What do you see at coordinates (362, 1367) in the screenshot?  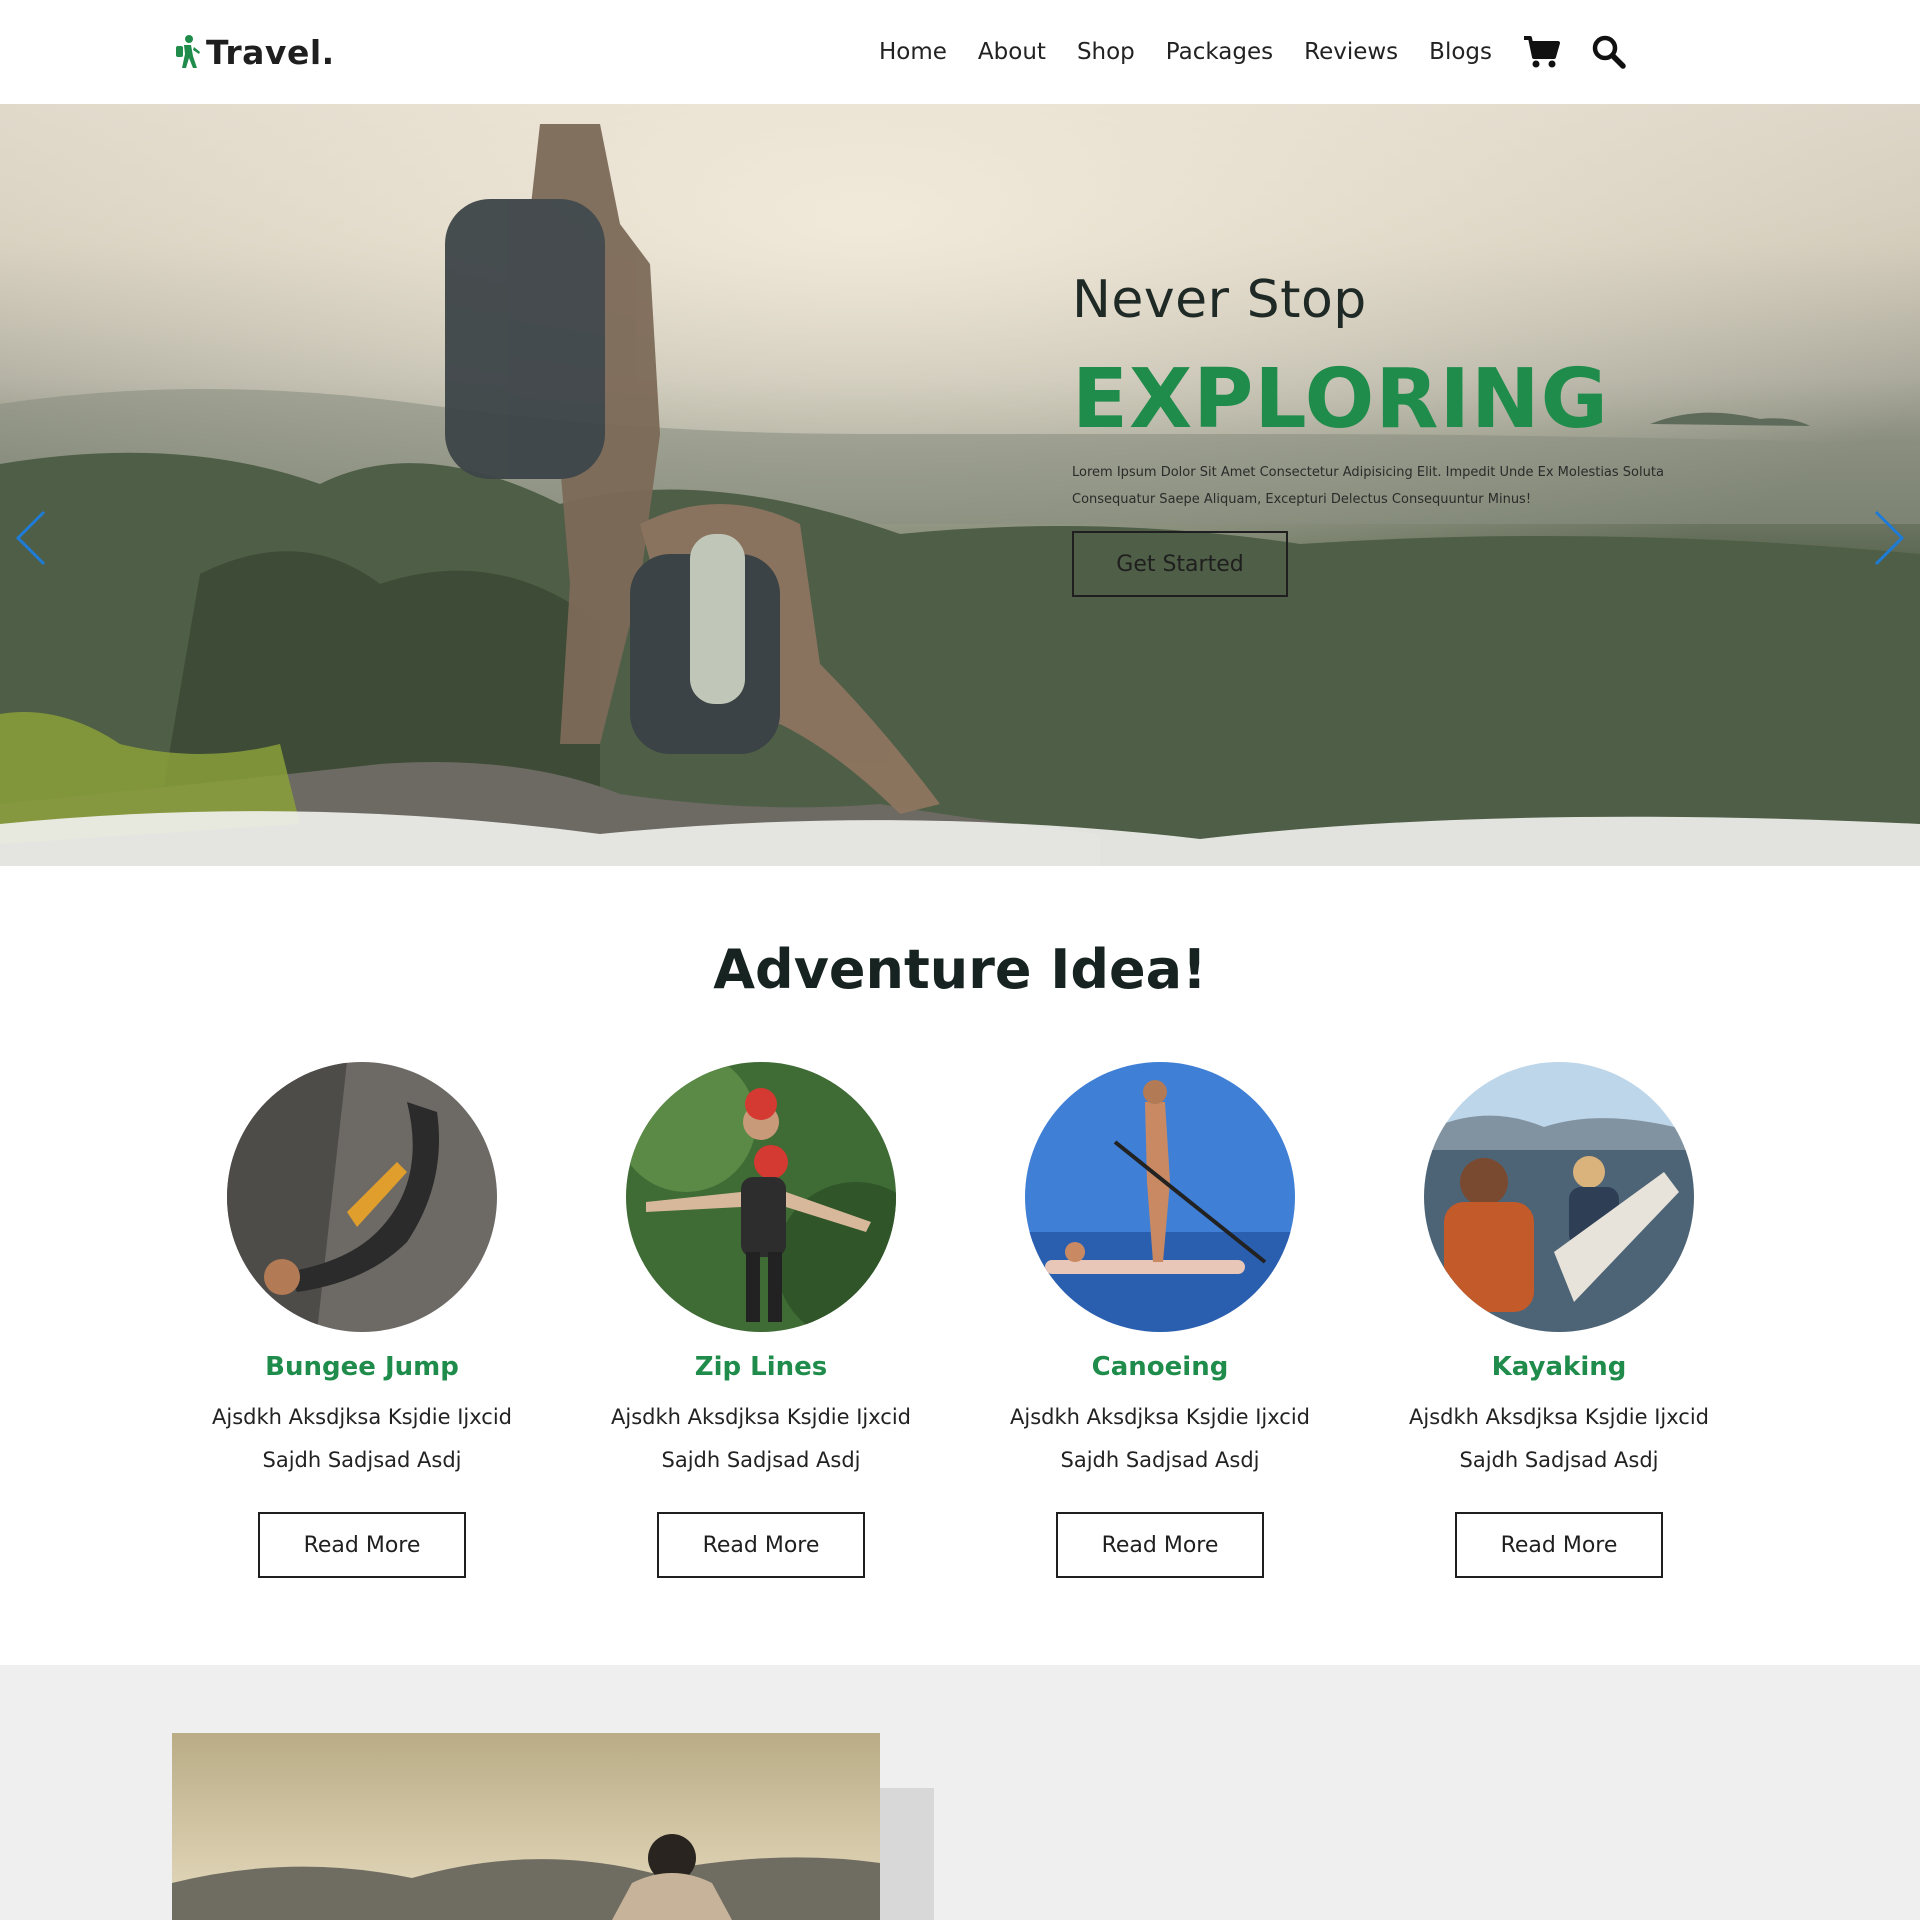 I see `card-title: Bungee Jump` at bounding box center [362, 1367].